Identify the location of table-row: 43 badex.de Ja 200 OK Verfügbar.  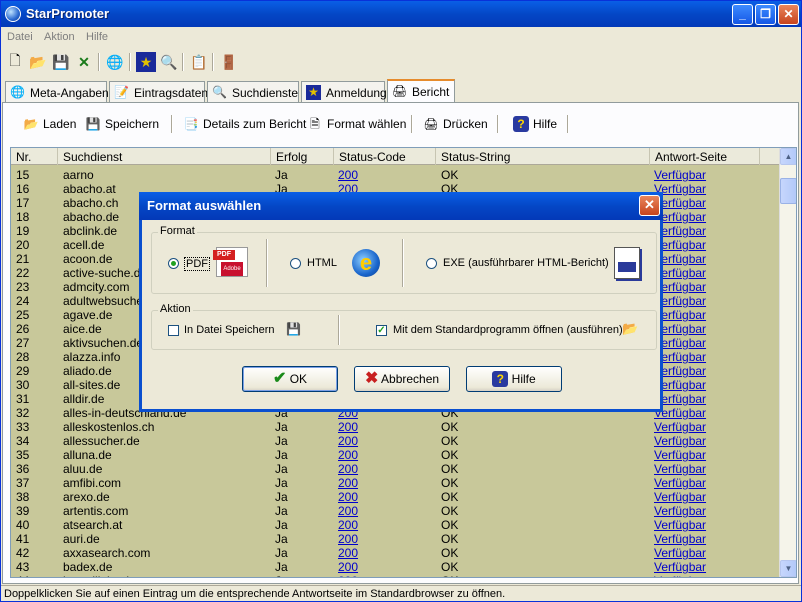
(395, 567).